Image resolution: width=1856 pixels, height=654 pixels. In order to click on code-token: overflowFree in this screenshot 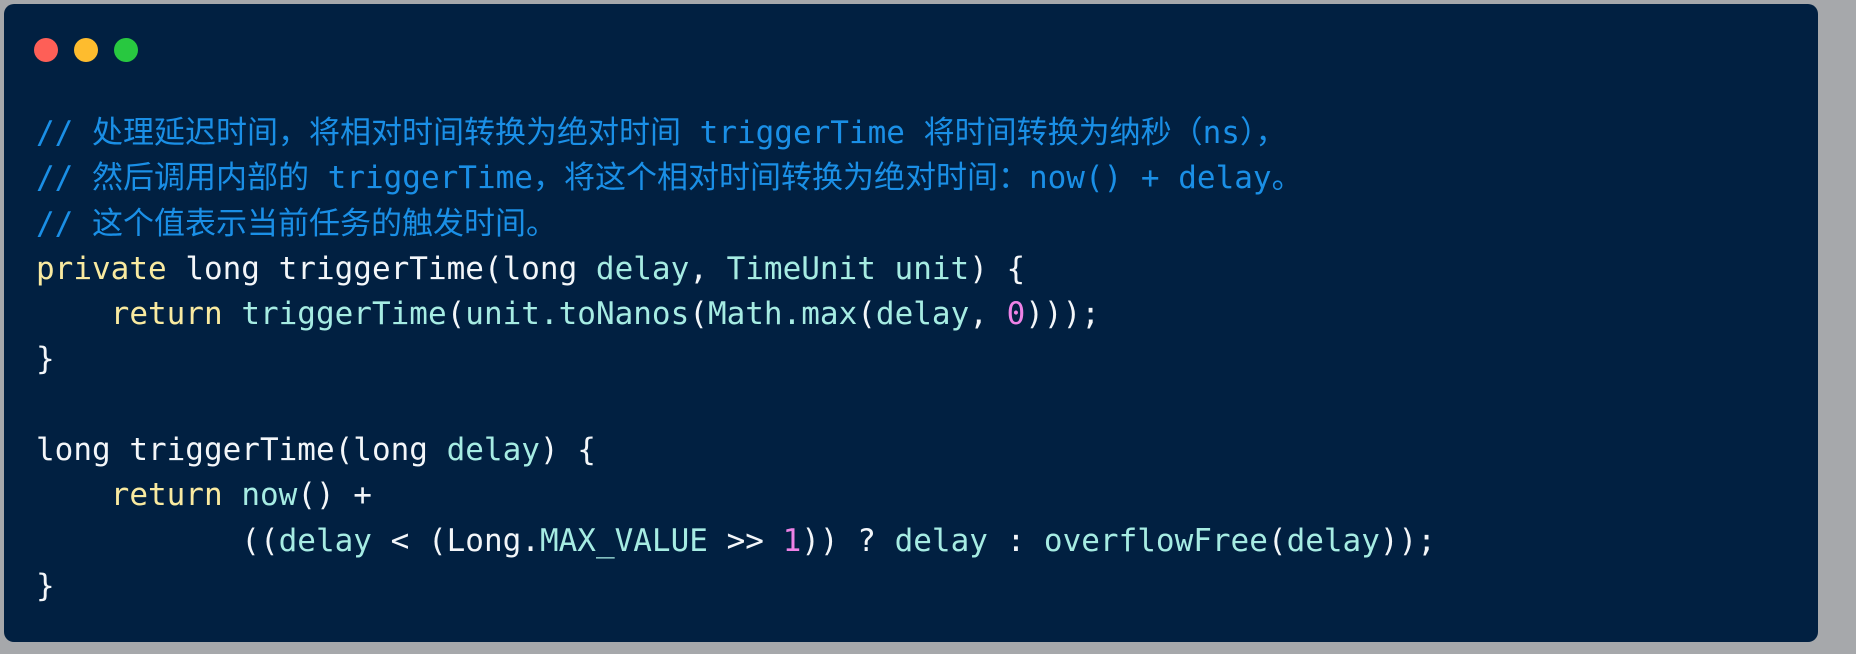, I will do `click(1155, 540)`.